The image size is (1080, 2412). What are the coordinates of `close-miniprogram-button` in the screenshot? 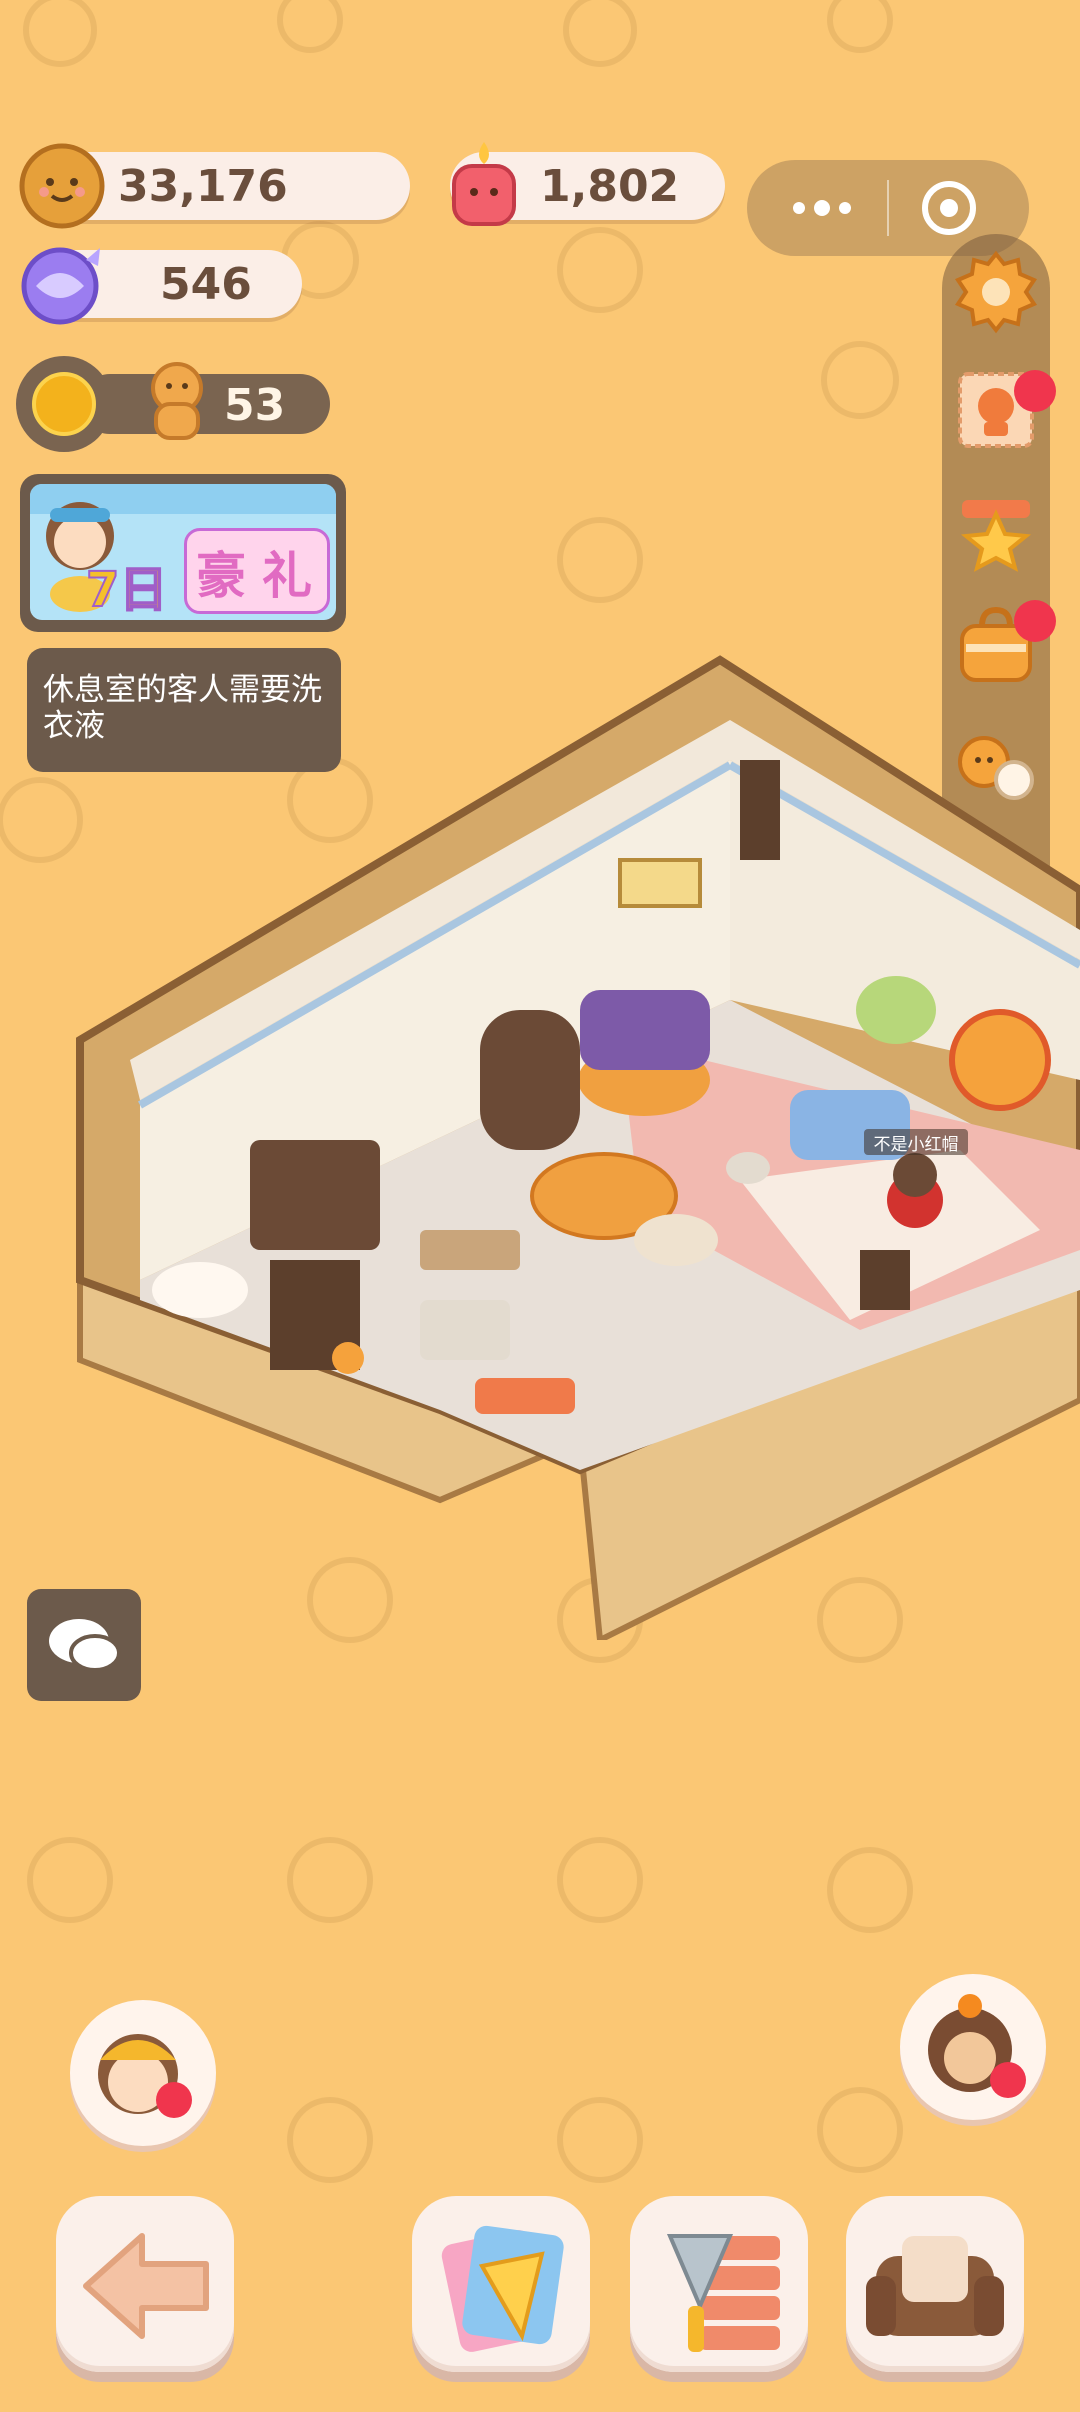 It's located at (949, 208).